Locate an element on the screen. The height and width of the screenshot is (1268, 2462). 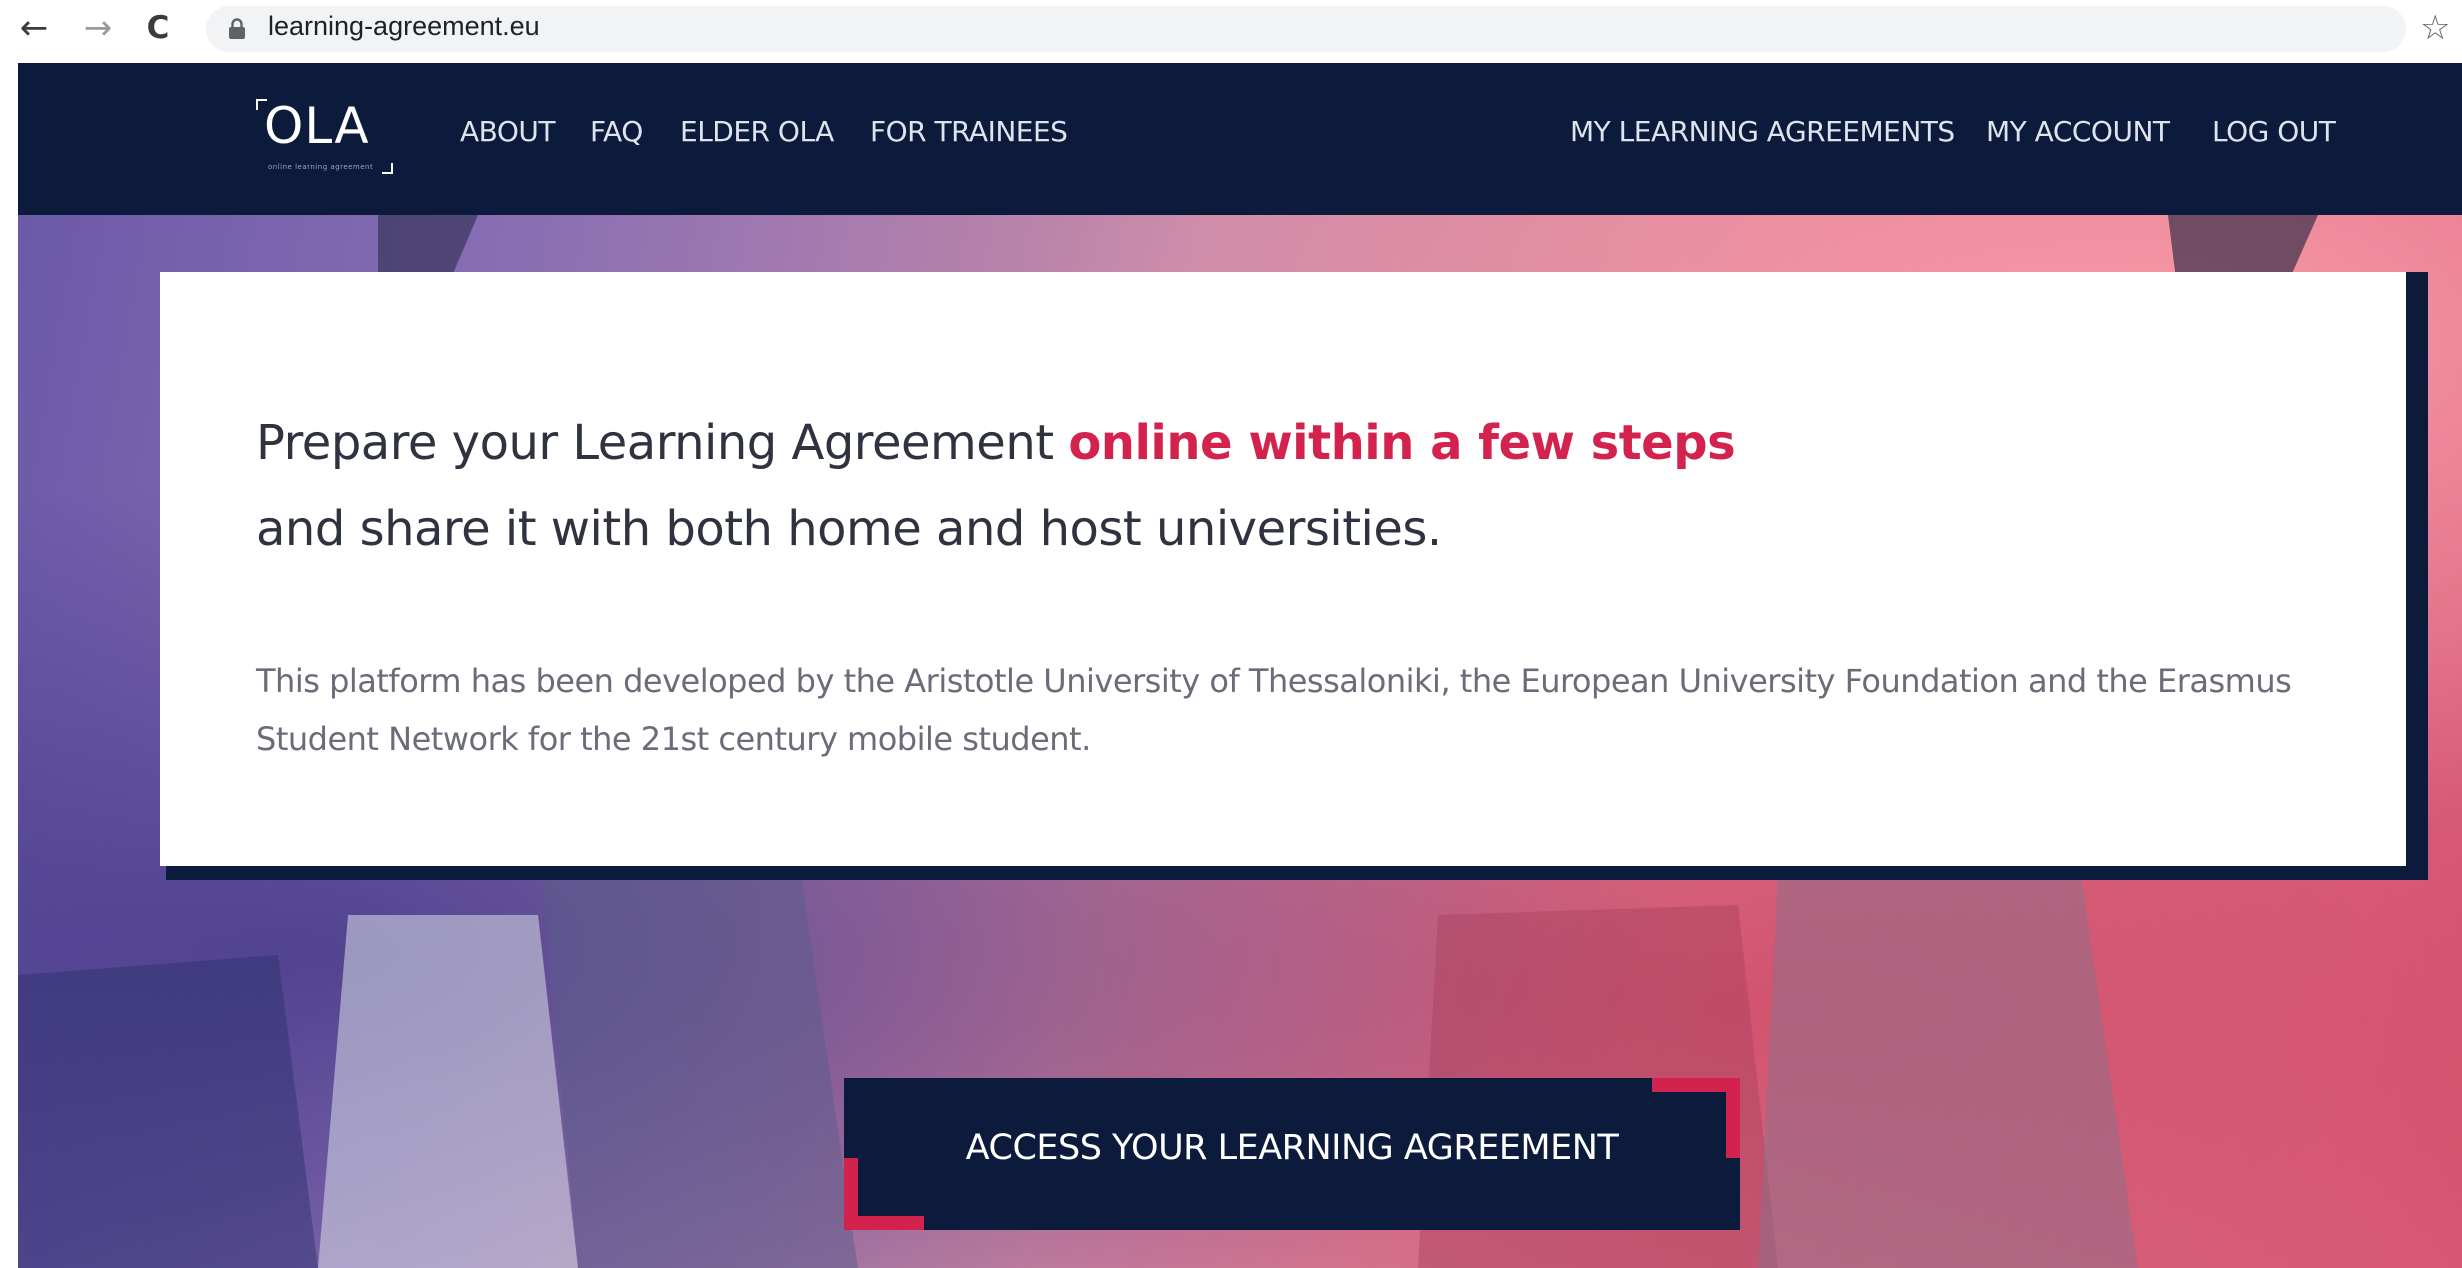
nav-faq: FAQ is located at coordinates (616, 131).